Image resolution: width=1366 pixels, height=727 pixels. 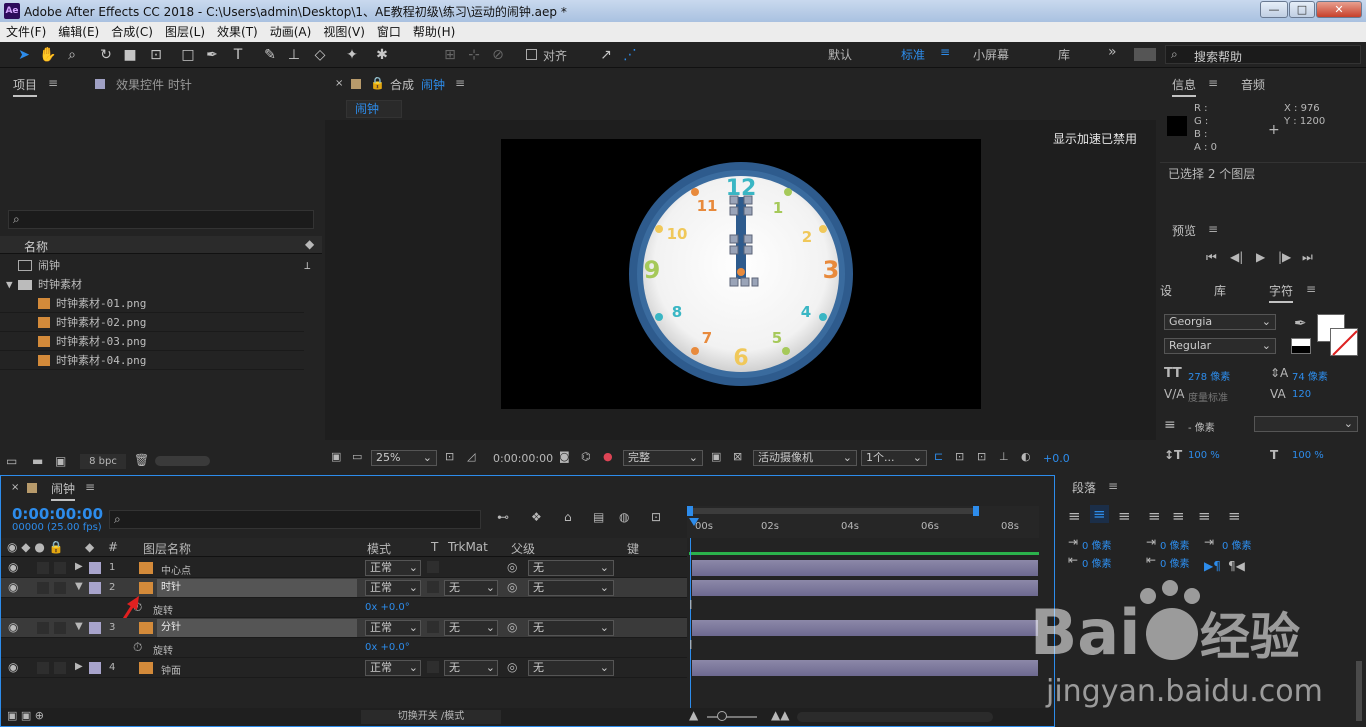 What do you see at coordinates (690, 511) in the screenshot?
I see `work-area-start` at bounding box center [690, 511].